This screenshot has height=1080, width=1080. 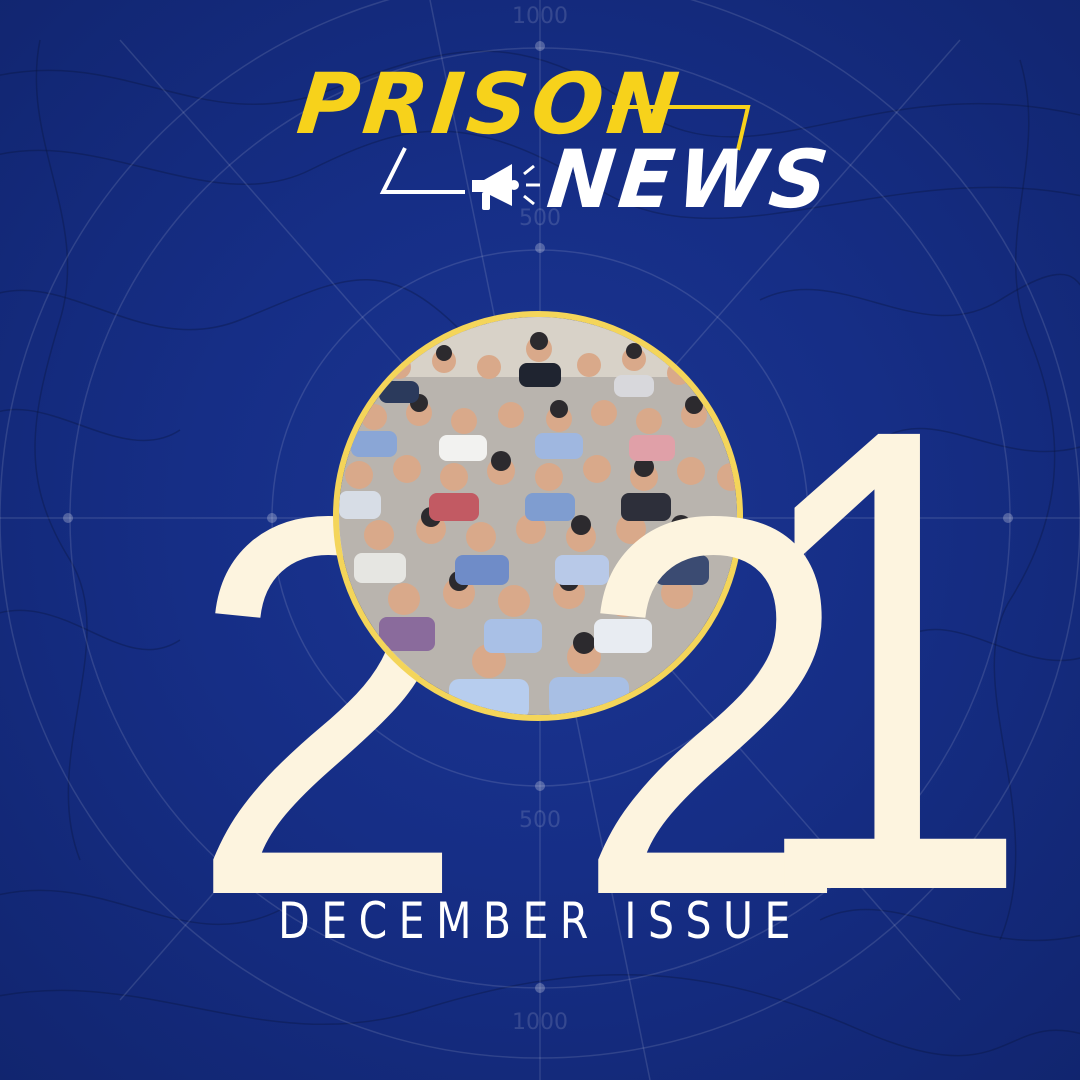 What do you see at coordinates (540, 921) in the screenshot?
I see `issue-title: DECEMBER ISSUE` at bounding box center [540, 921].